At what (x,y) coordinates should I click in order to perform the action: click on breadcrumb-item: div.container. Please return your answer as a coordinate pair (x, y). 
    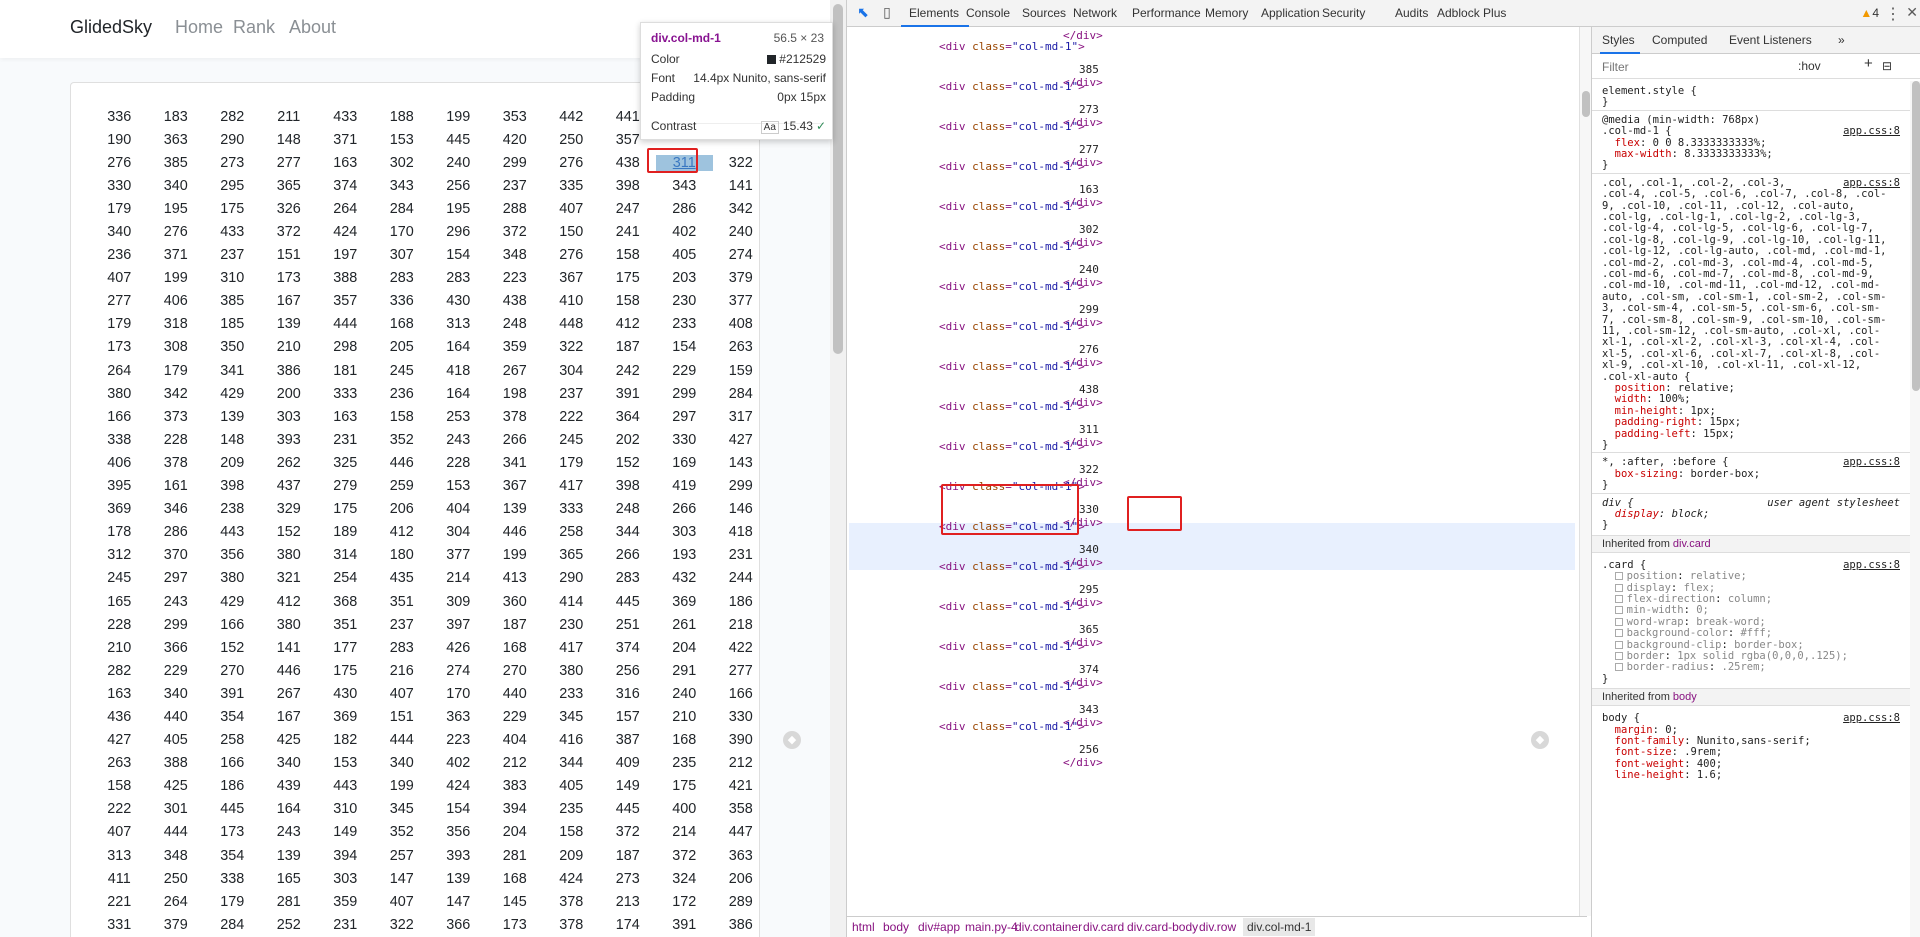
    Looking at the image, I should click on (1048, 927).